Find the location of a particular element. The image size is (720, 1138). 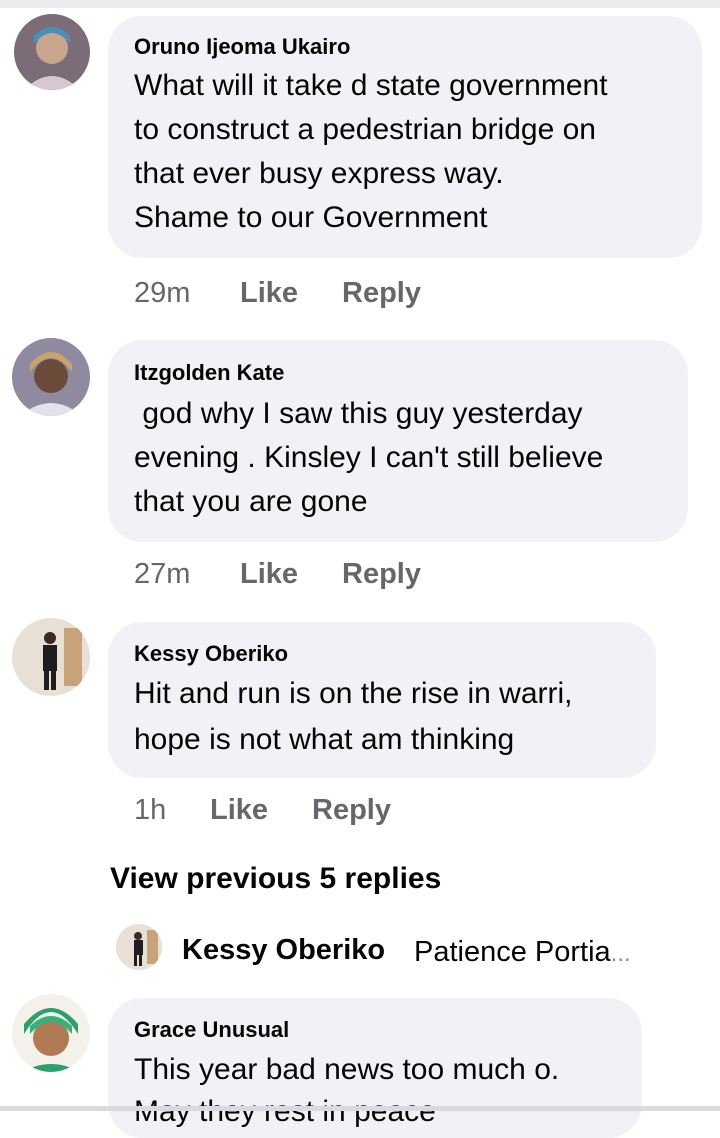

profile-photo-man-standing-icon is located at coordinates (51, 657).